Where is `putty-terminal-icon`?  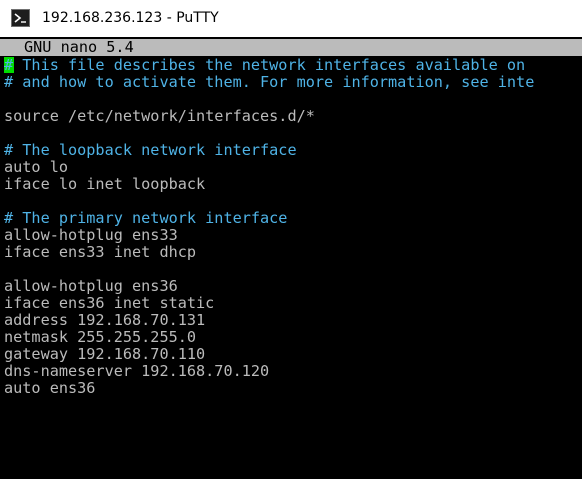 putty-terminal-icon is located at coordinates (20, 18).